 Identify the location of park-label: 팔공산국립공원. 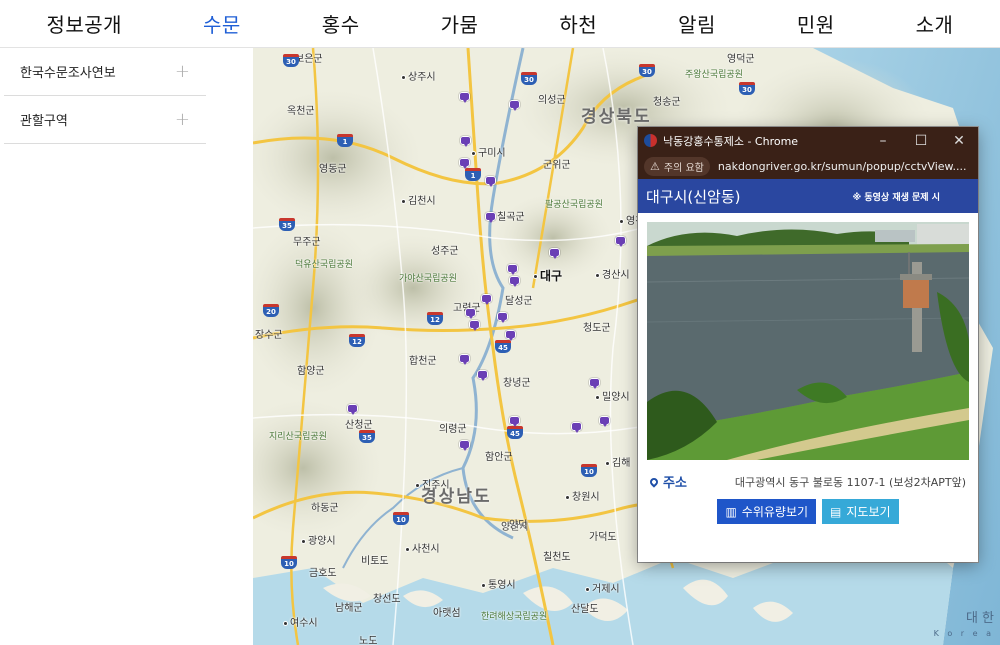
(574, 205).